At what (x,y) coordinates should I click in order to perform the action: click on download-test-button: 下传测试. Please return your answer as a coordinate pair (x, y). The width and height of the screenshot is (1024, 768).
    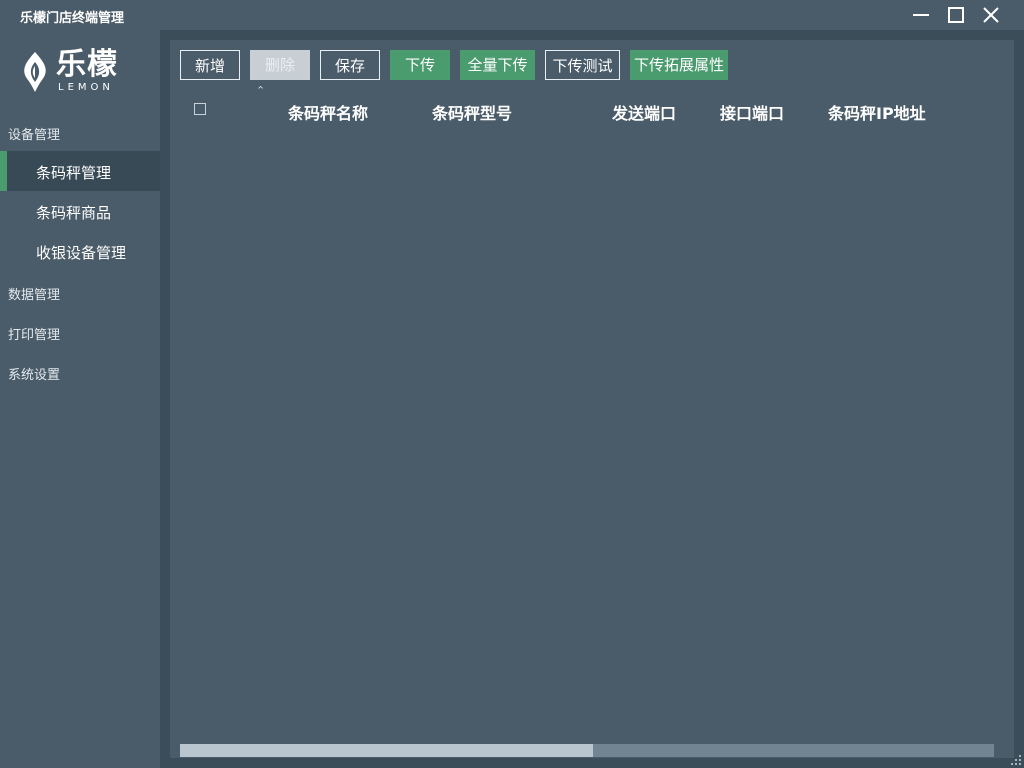
    Looking at the image, I should click on (582, 65).